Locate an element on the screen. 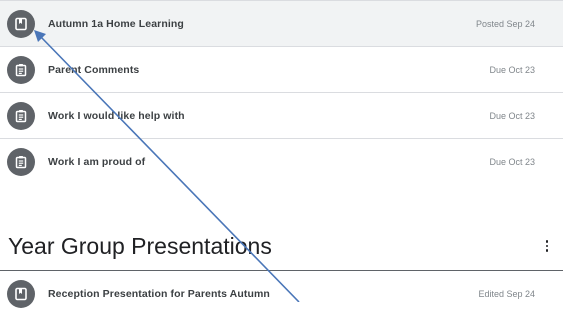 Image resolution: width=563 pixels, height=317 pixels. assignment-date: Posted Sep 24 is located at coordinates (505, 23).